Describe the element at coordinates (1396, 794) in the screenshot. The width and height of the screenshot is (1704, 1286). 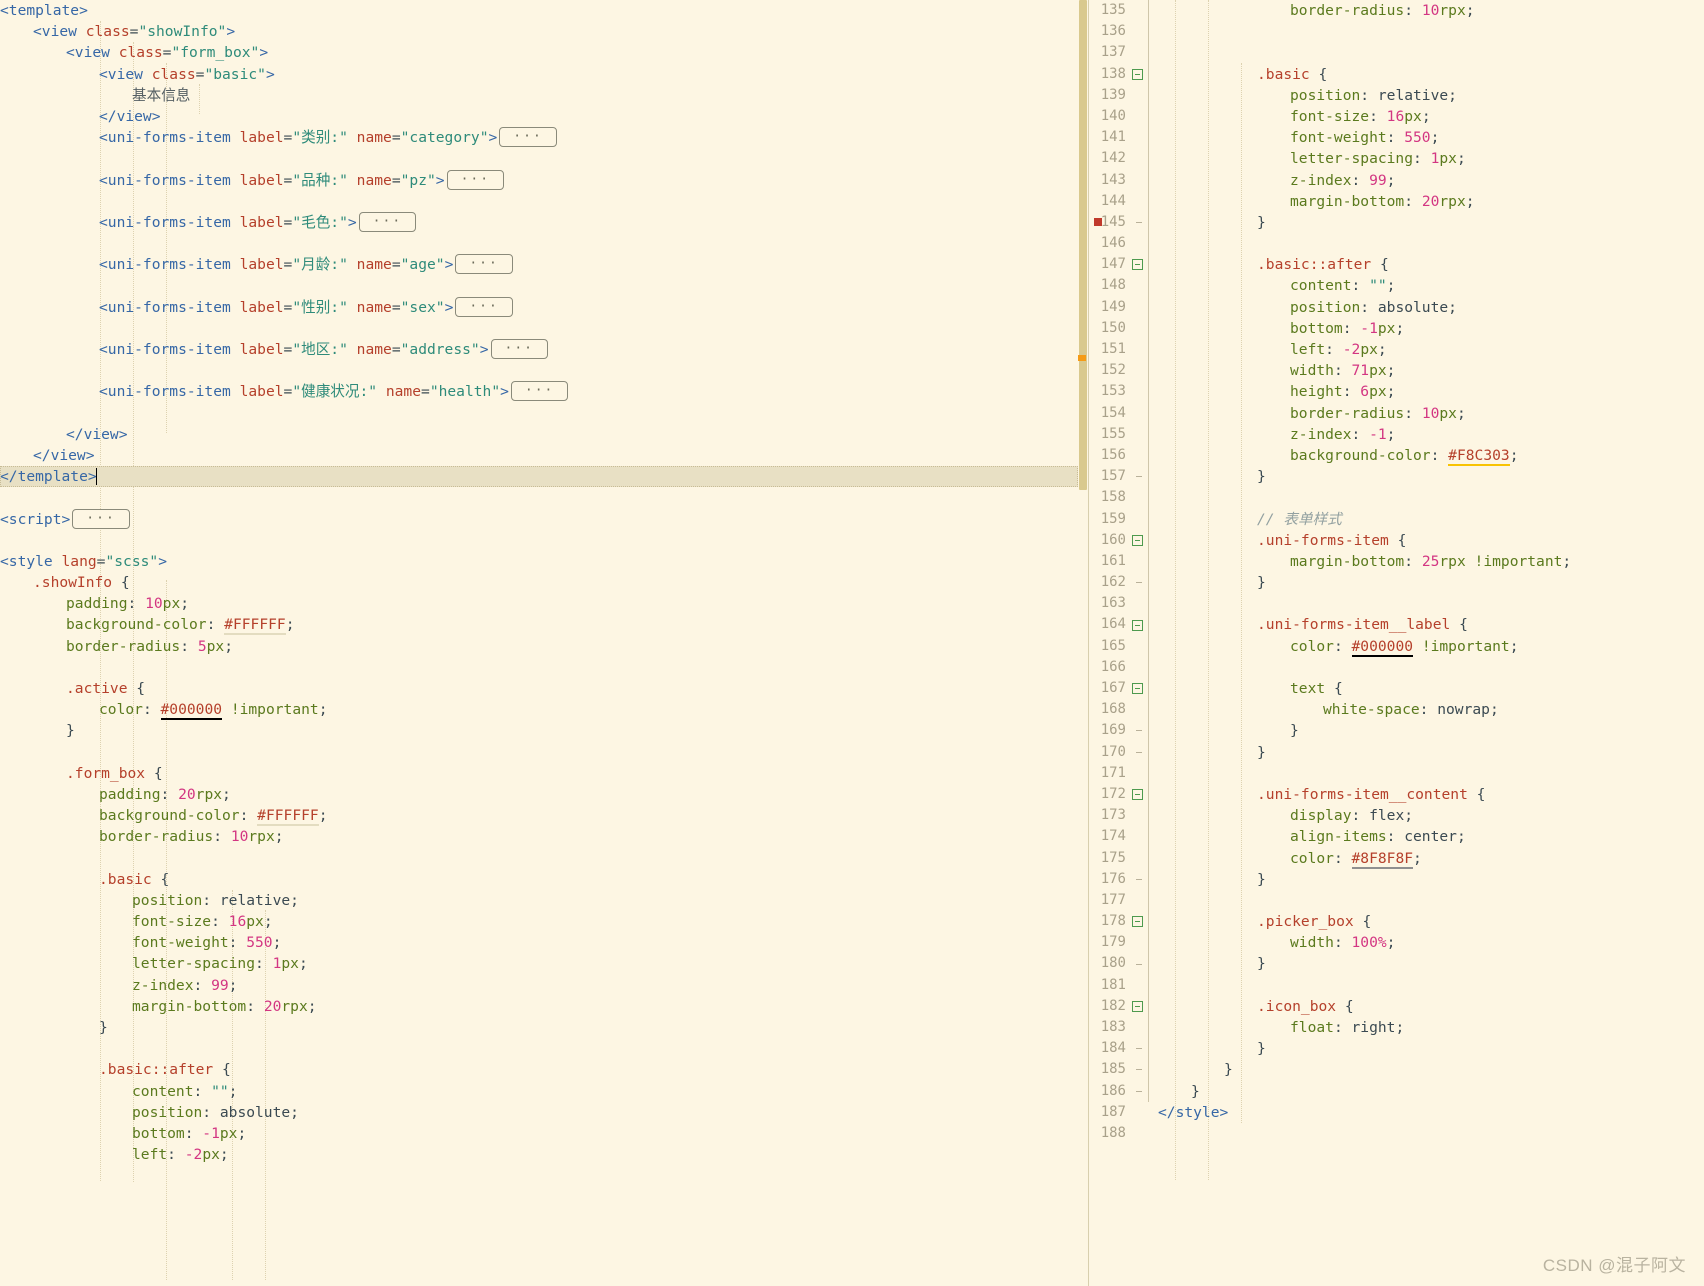
I see `code-line: 172 .uni-forms-item__content {` at that location.